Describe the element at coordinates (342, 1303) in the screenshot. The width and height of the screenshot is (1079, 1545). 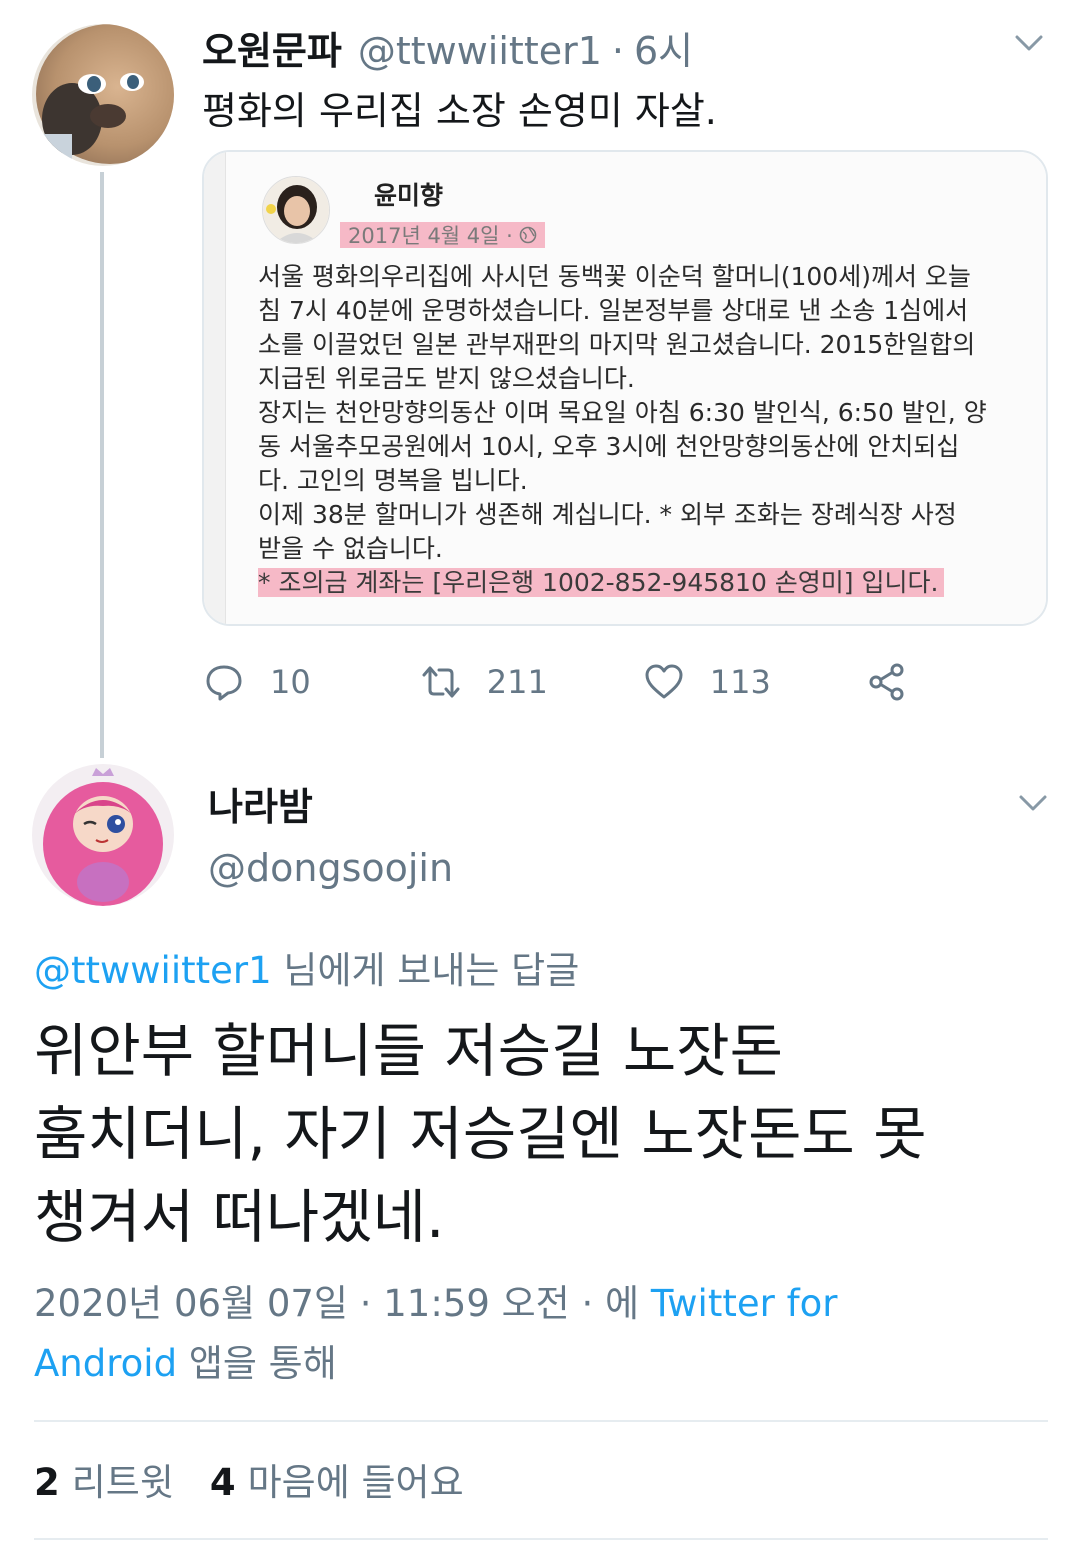
I see `tweet-datetime: 2020년 06월 07일 · 11:59 오전 · 에` at that location.